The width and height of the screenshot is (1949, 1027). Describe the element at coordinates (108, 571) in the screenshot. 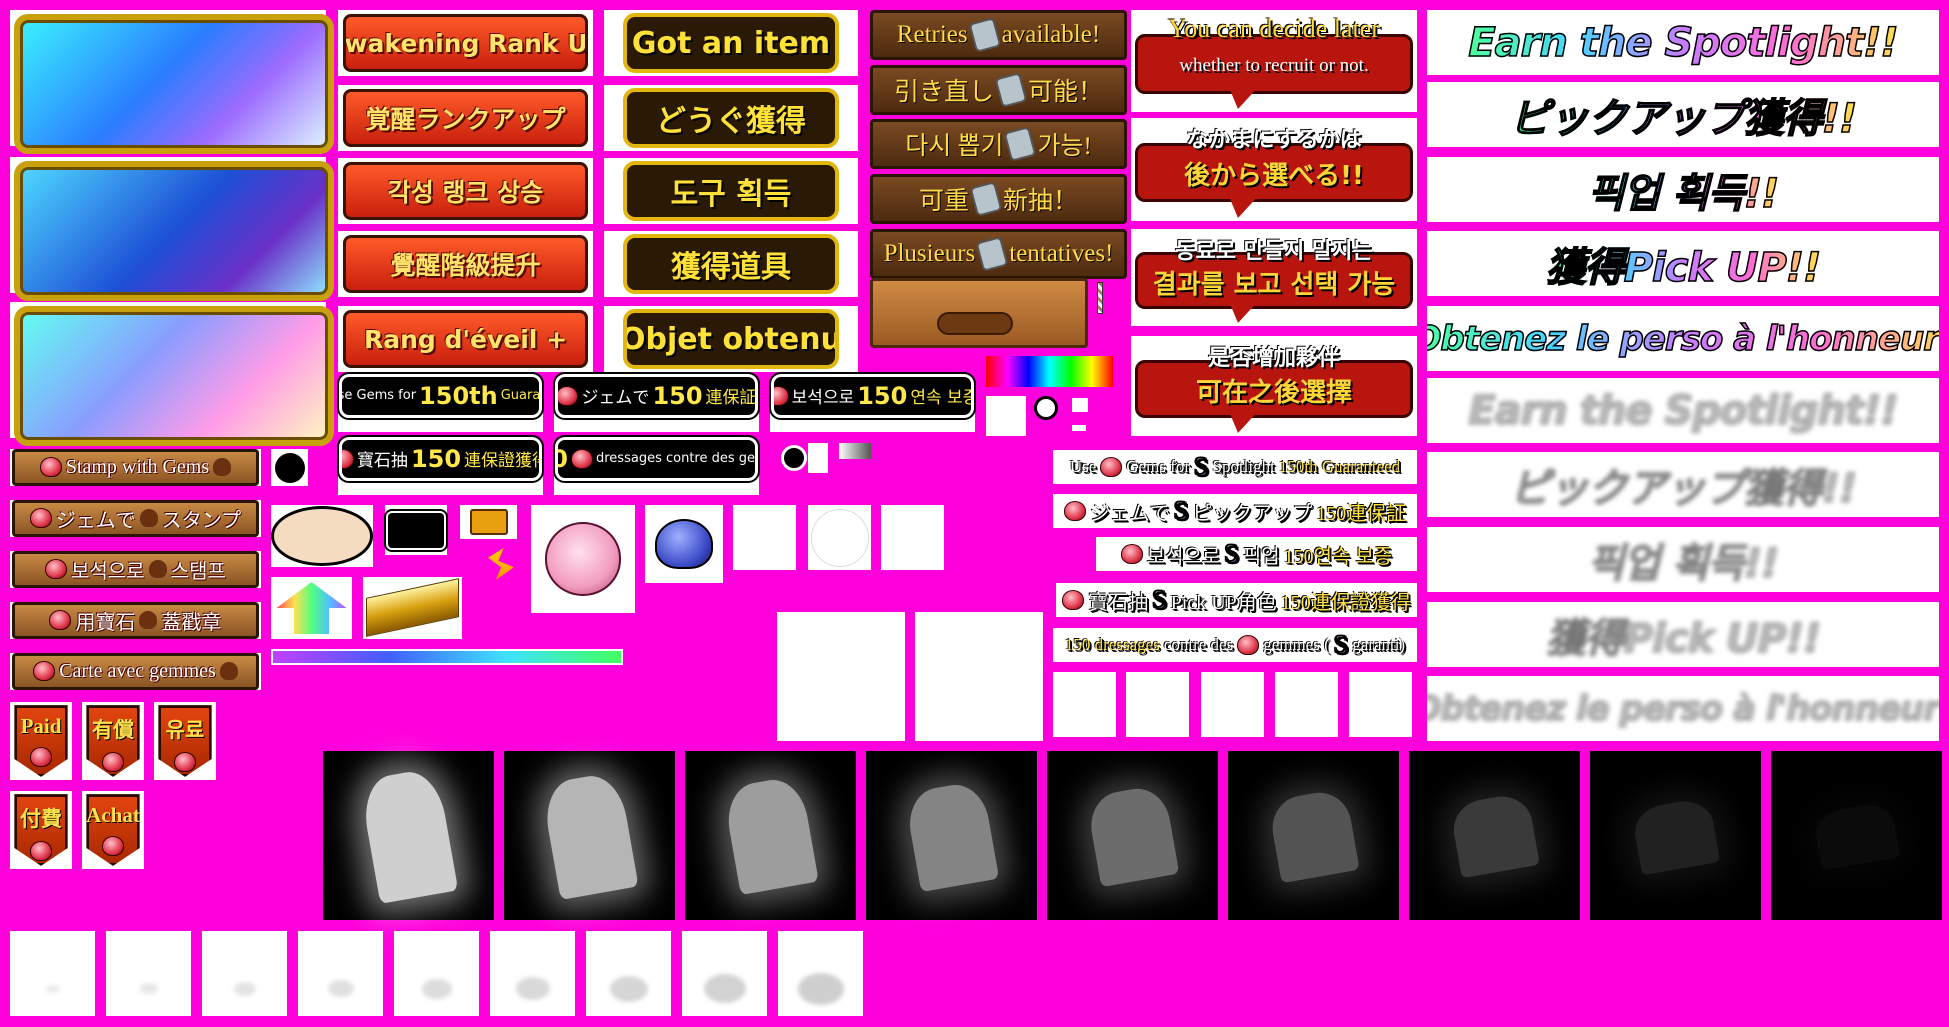

I see `stamp-label-a: 보석으로` at that location.